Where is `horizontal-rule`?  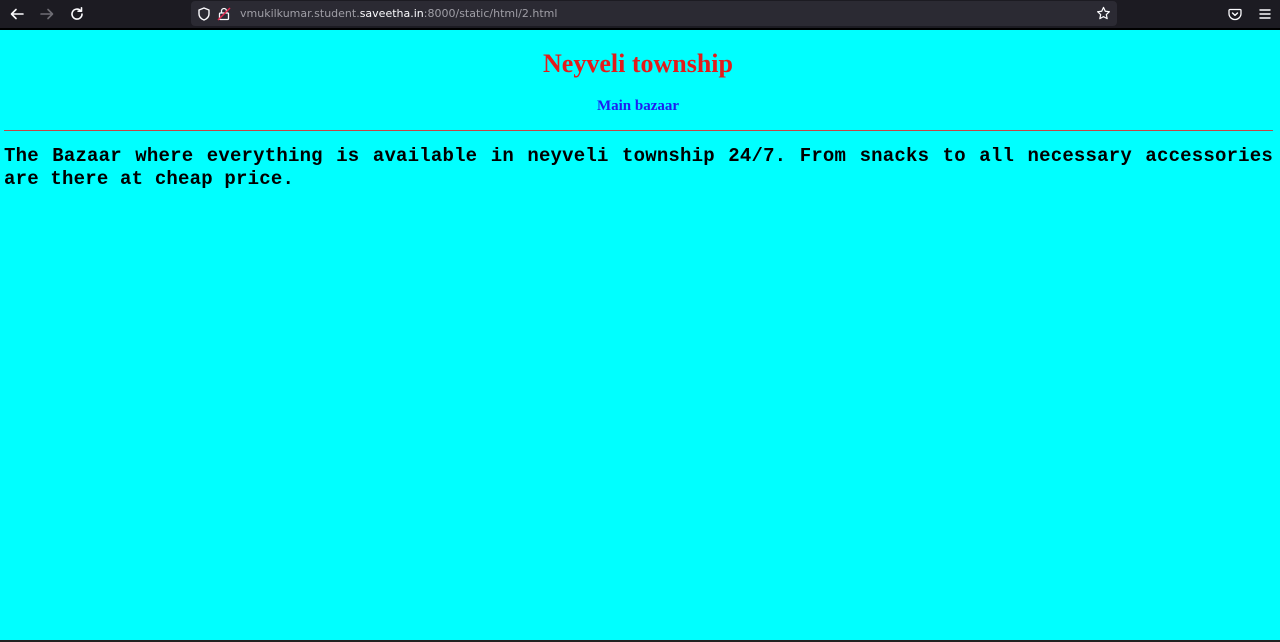 horizontal-rule is located at coordinates (638, 130).